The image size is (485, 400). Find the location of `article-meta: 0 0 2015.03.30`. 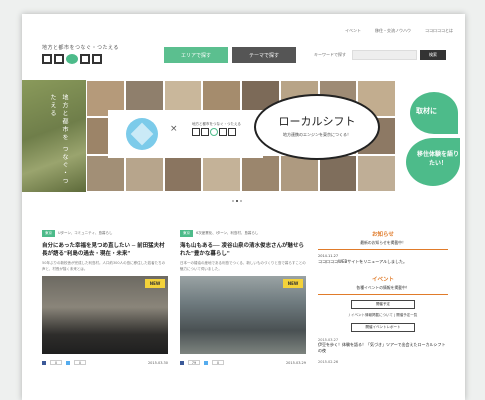

article-meta: 0 0 2015.03.30 is located at coordinates (105, 362).